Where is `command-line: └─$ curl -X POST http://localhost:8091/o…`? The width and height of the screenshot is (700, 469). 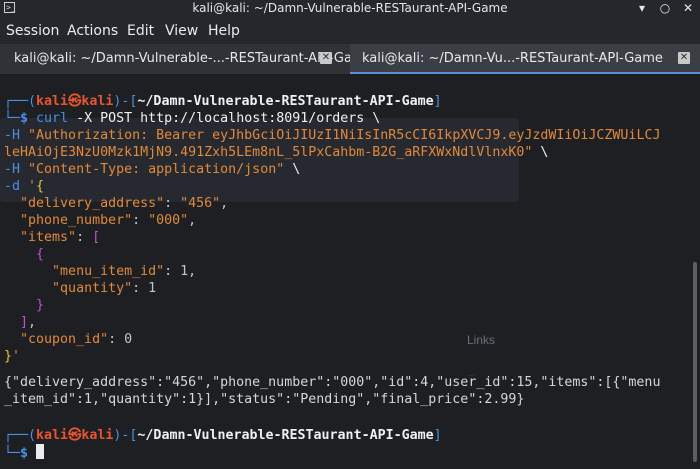 command-line: └─$ curl -X POST http://localhost:8091/o… is located at coordinates (192, 118).